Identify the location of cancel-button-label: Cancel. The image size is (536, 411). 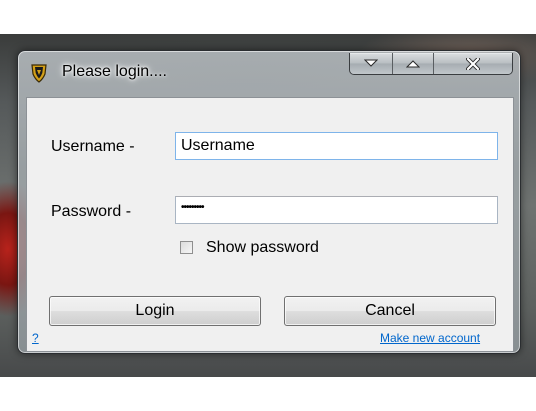
(390, 310).